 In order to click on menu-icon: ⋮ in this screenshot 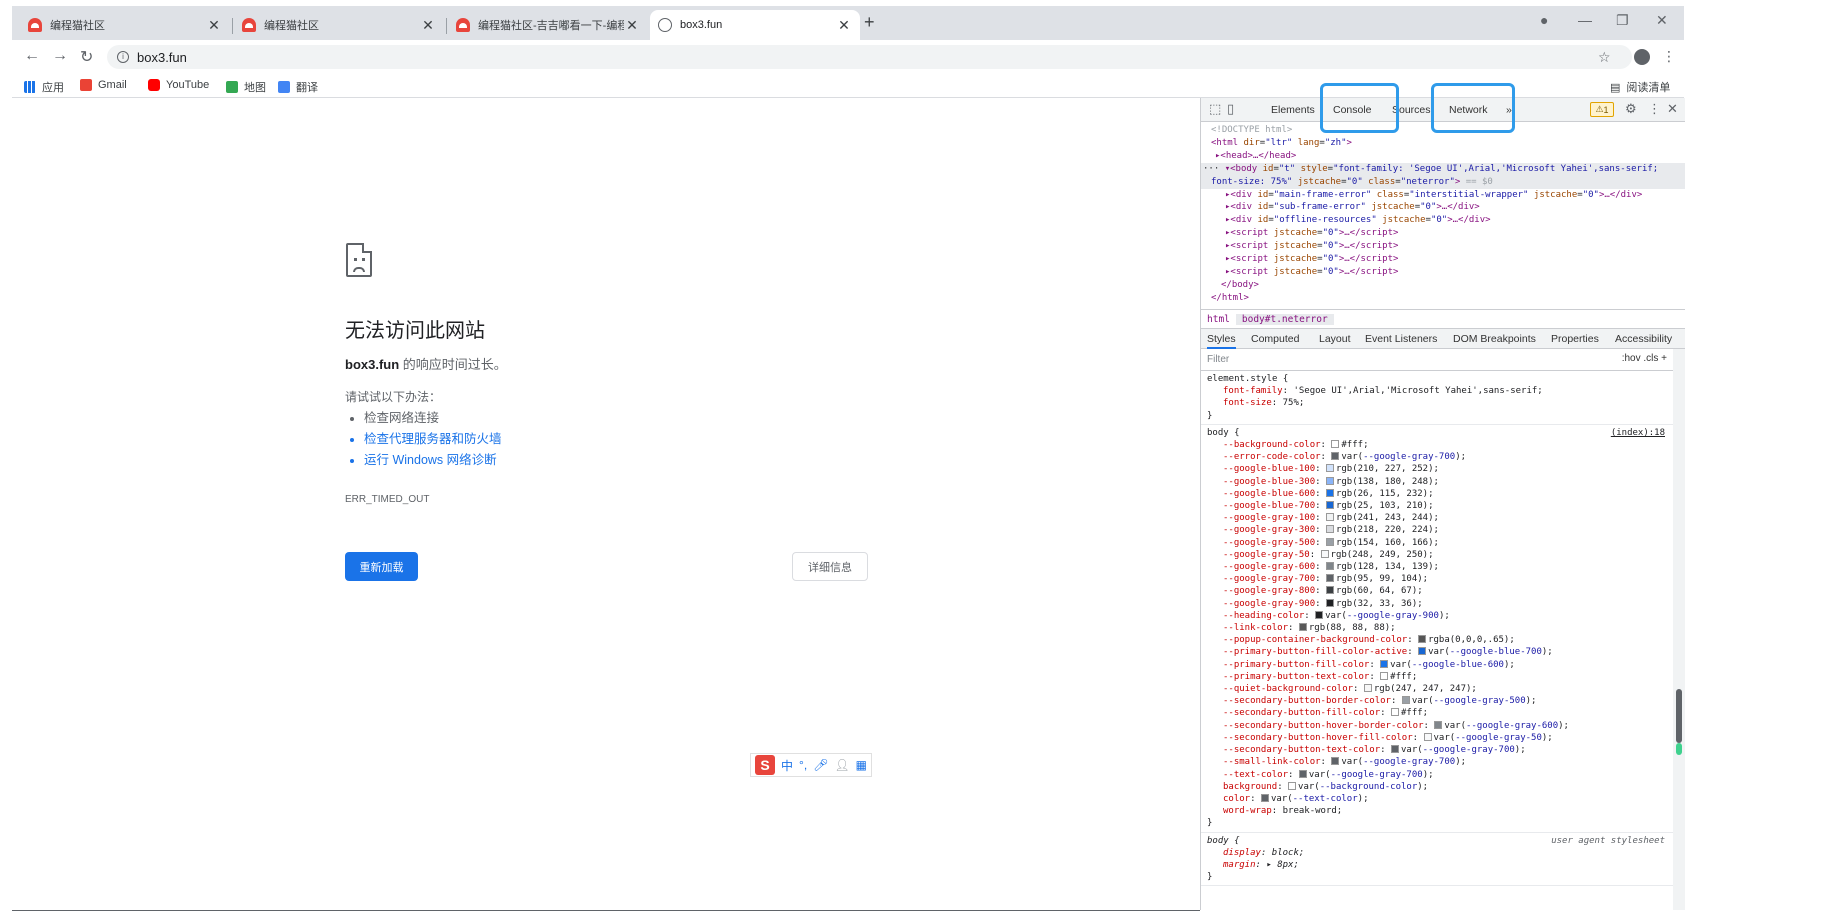, I will do `click(1669, 56)`.